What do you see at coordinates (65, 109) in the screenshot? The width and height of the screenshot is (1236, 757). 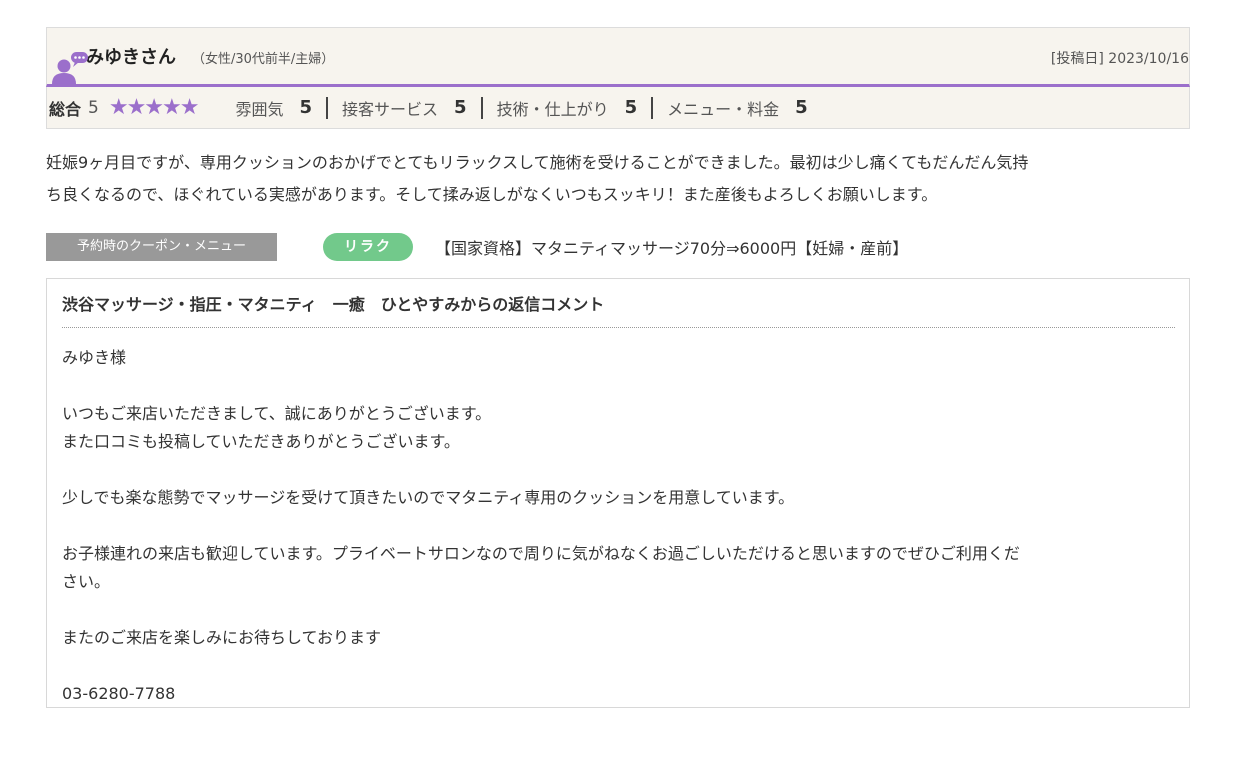 I see `overall-label: 総合` at bounding box center [65, 109].